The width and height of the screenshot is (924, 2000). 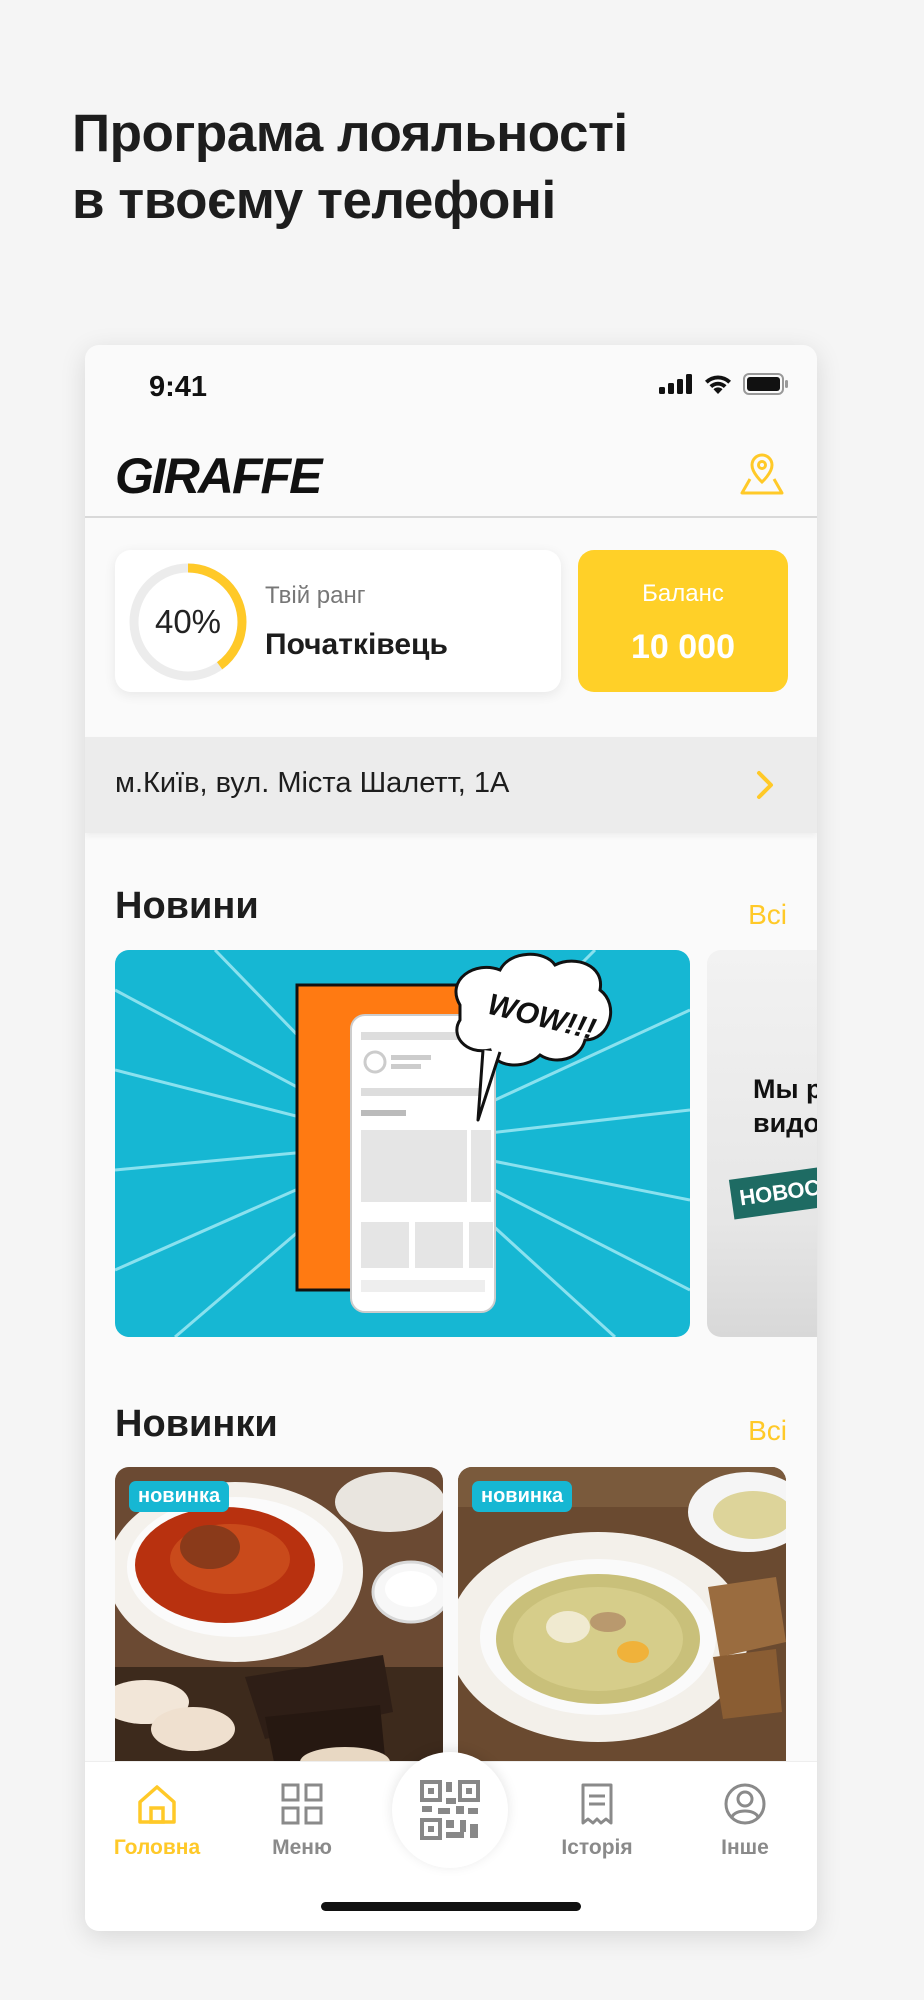 What do you see at coordinates (157, 1804) in the screenshot?
I see `home-icon` at bounding box center [157, 1804].